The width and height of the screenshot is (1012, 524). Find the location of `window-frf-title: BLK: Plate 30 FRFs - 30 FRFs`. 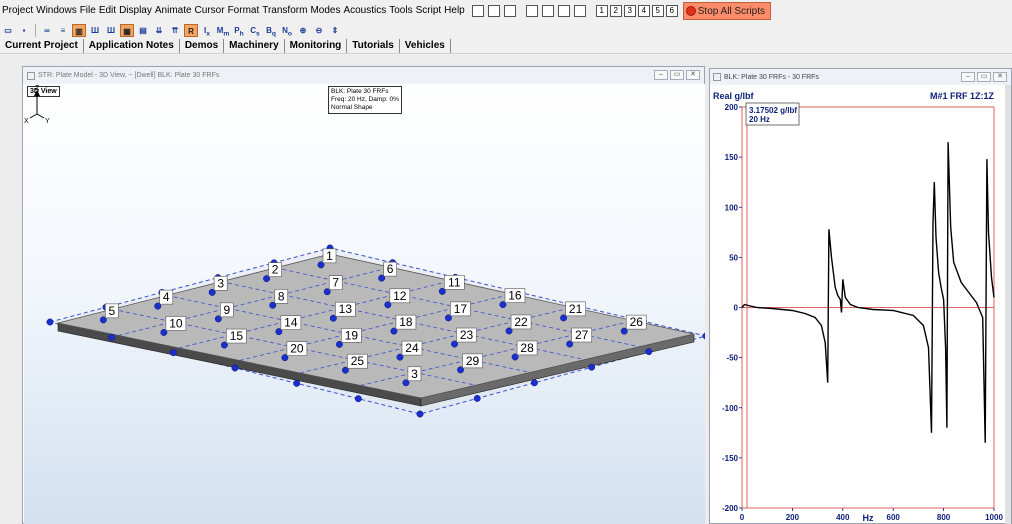

window-frf-title: BLK: Plate 30 FRFs - 30 FRFs is located at coordinates (771, 77).